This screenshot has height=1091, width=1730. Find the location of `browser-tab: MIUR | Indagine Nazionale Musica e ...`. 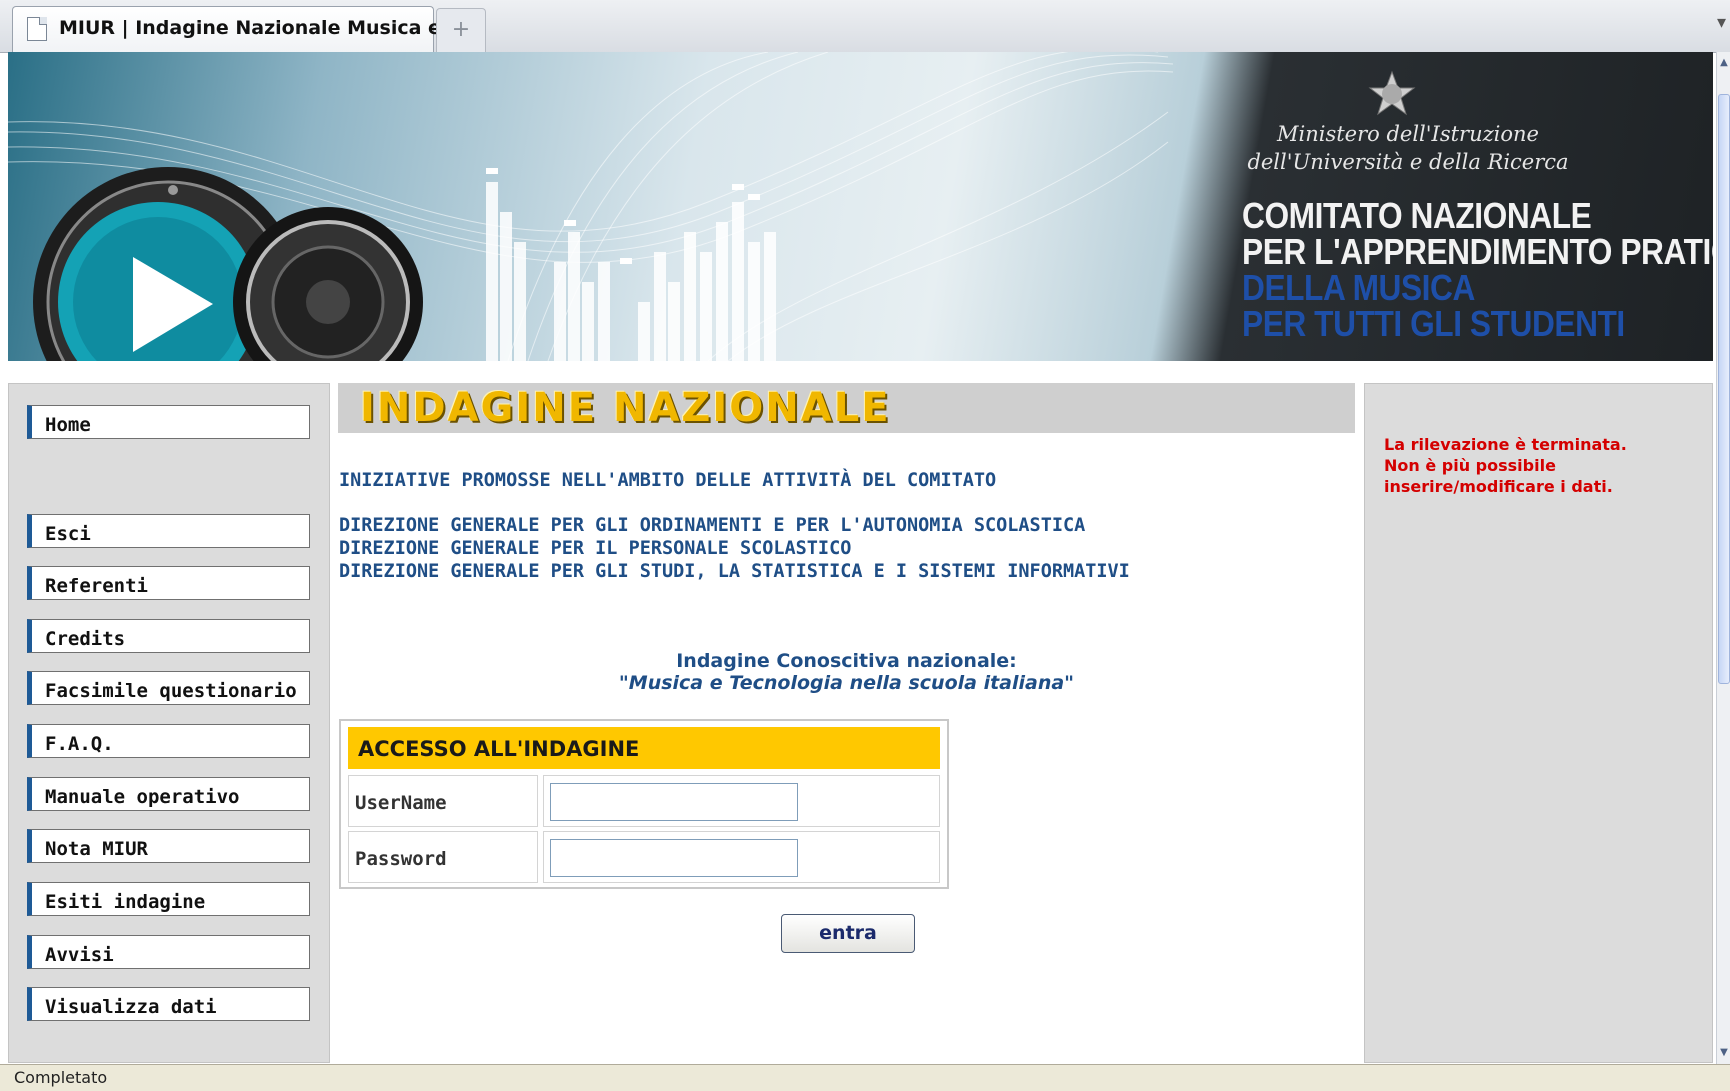

browser-tab: MIUR | Indagine Nazionale Musica e ... is located at coordinates (240, 29).